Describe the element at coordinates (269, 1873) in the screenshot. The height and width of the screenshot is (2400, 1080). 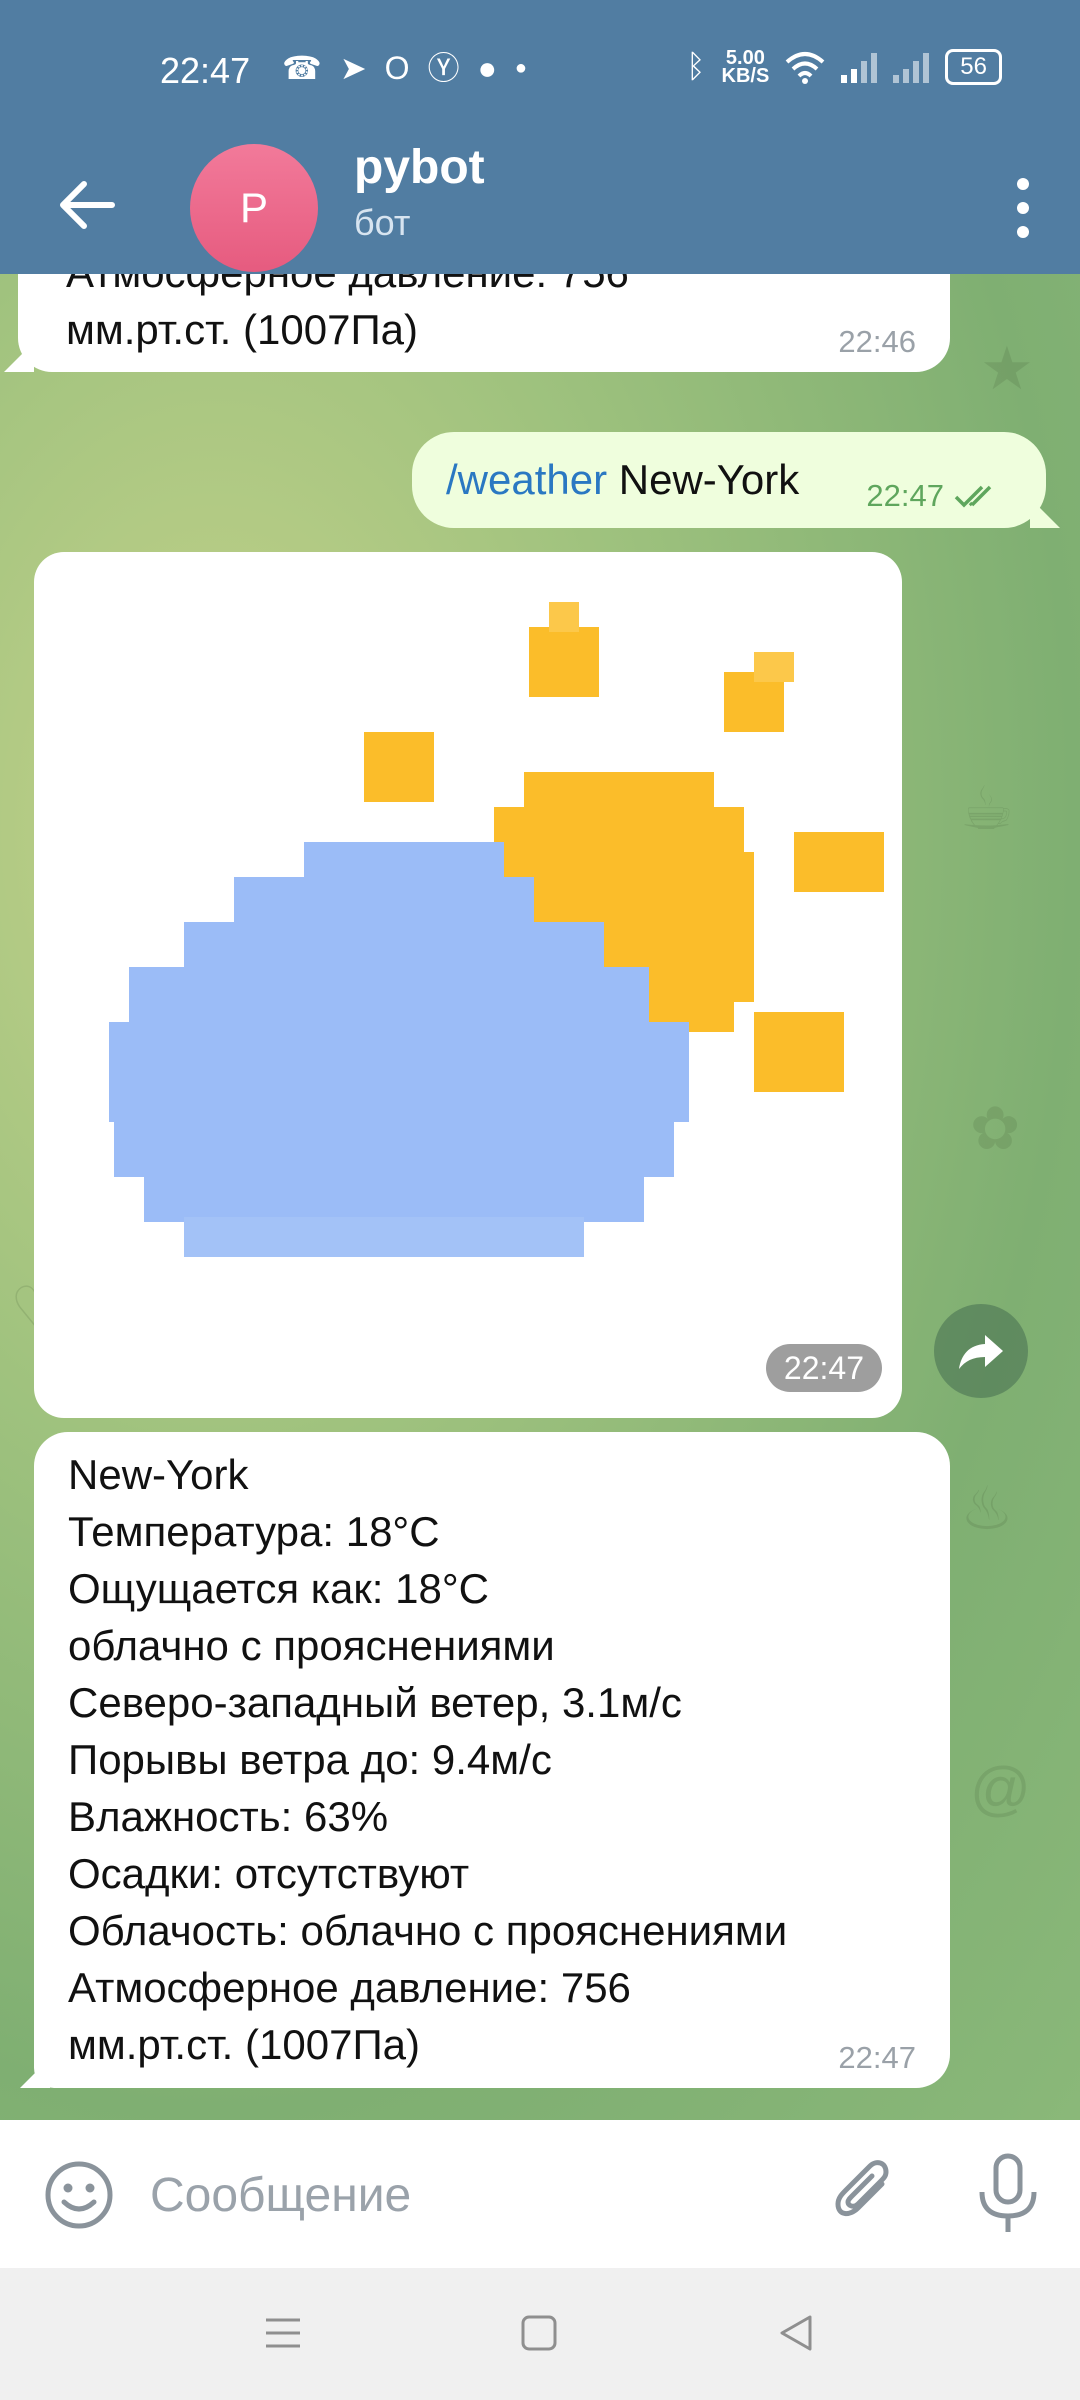
I see `report-precipitation: Осадки: отсутствуют` at that location.